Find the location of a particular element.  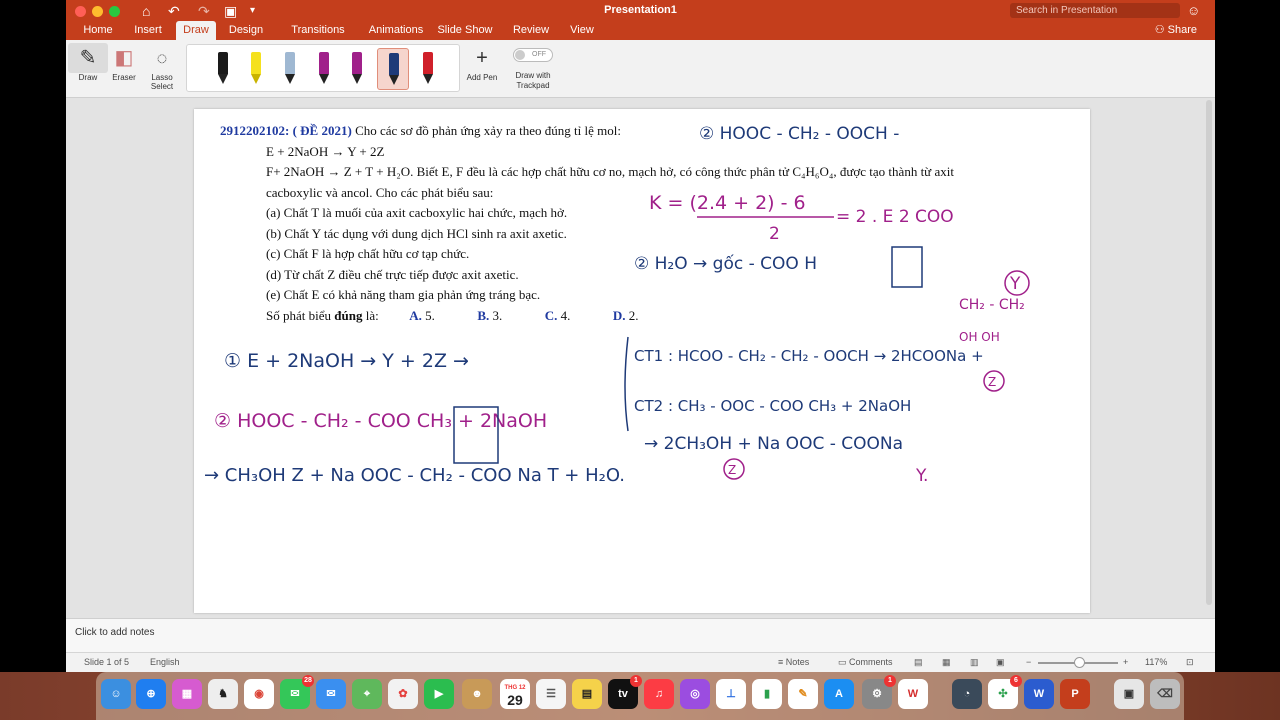

music-icon: ♫ is located at coordinates (659, 694).